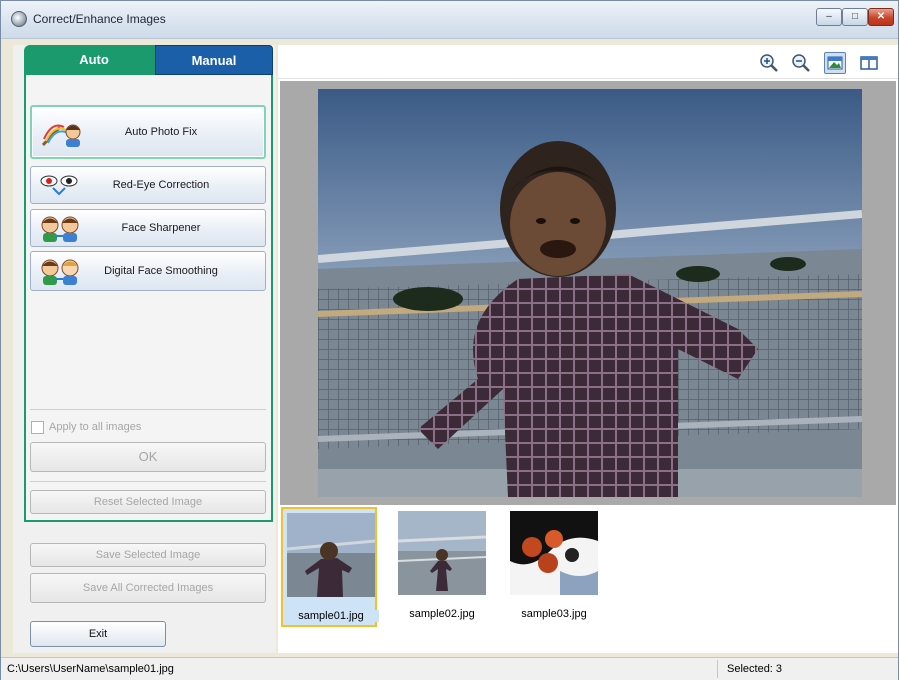  I want to click on face-sharpener-icon, so click(61, 228).